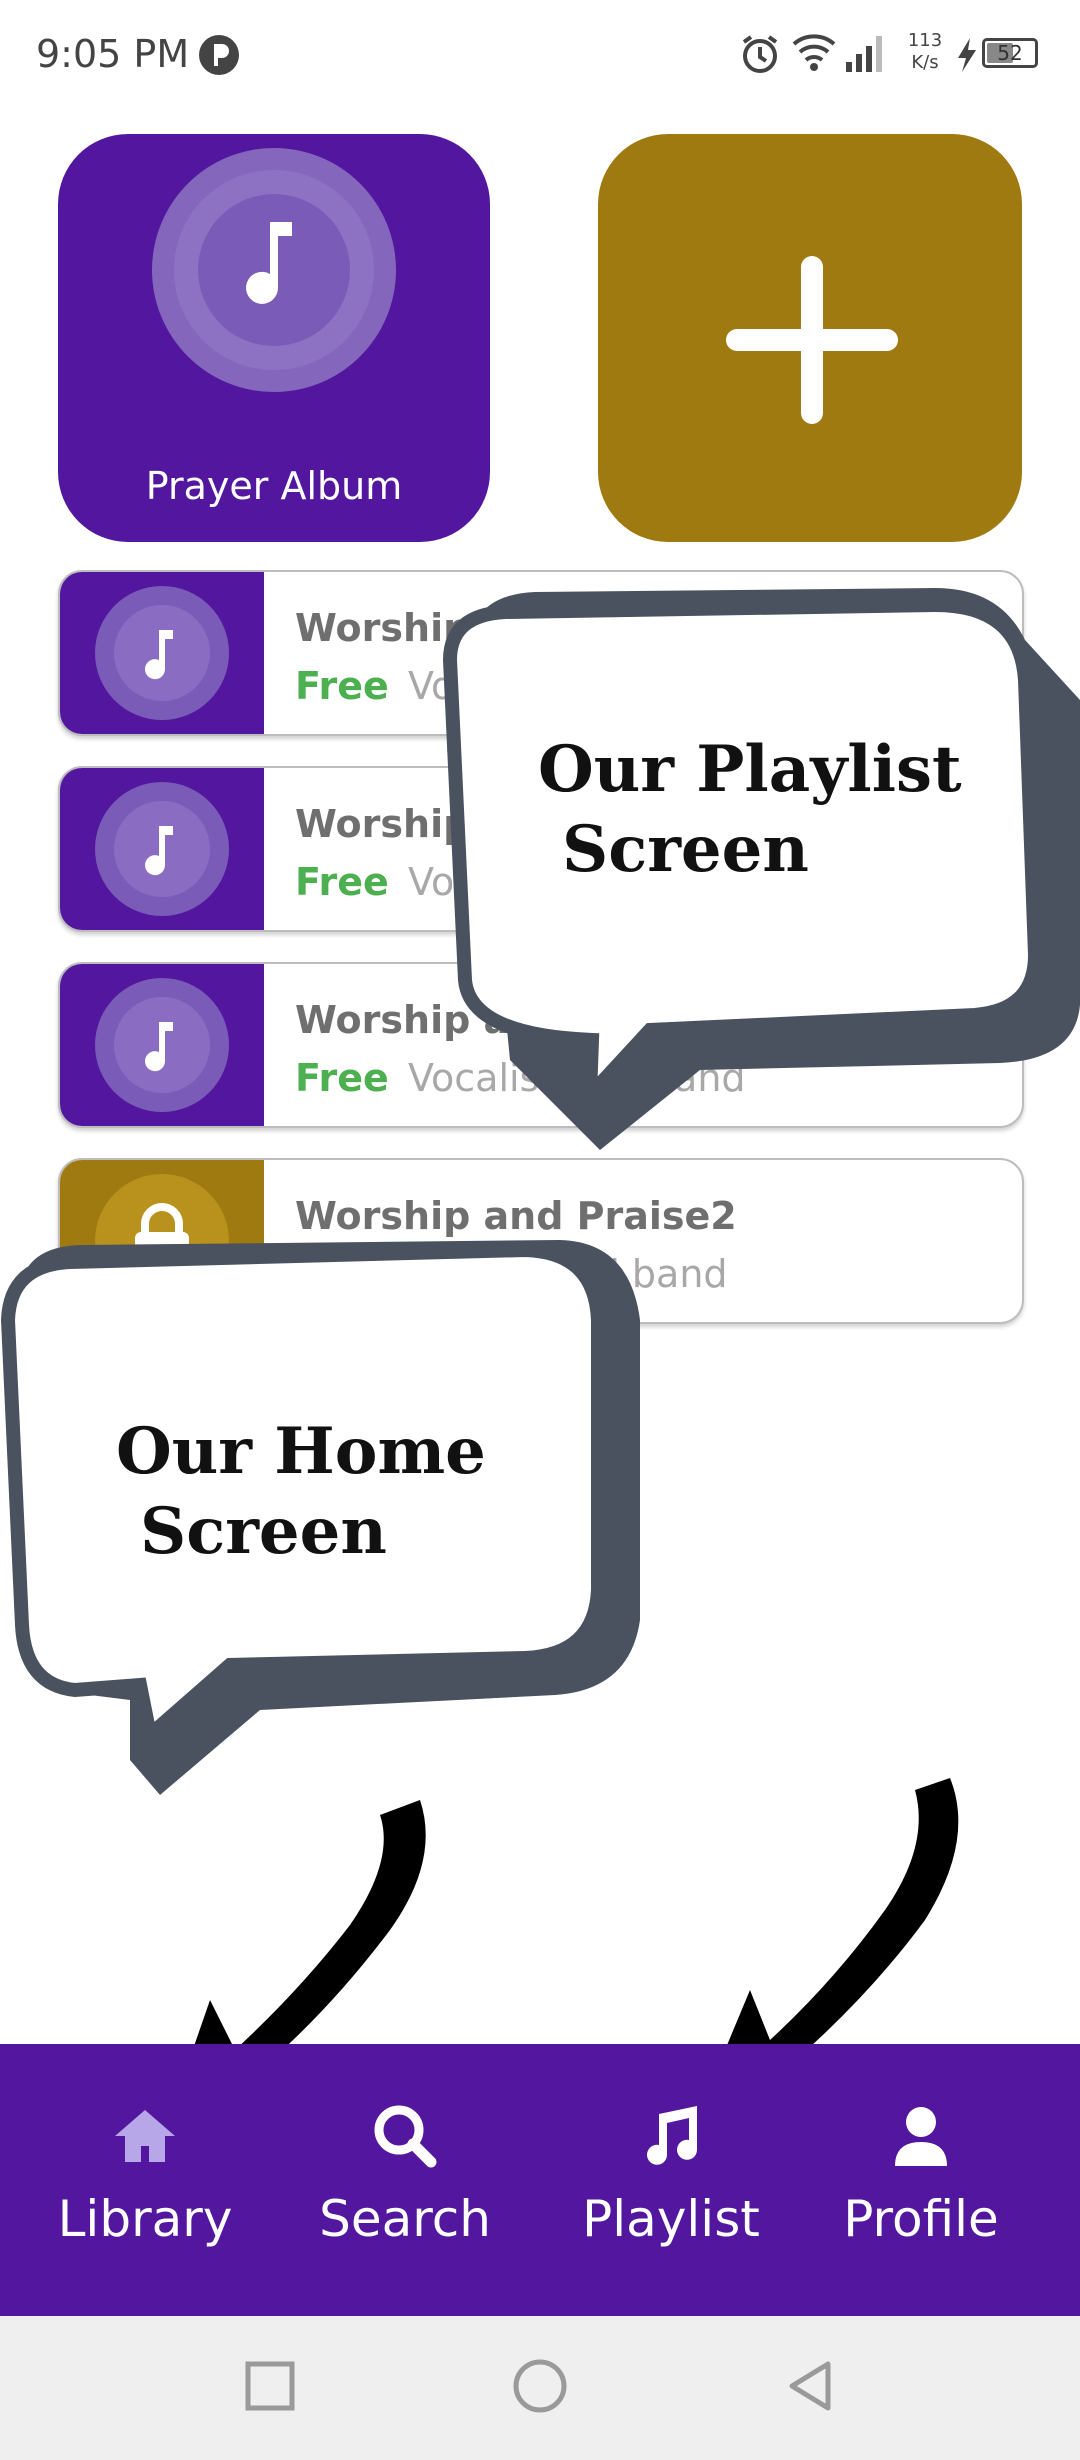 The height and width of the screenshot is (2460, 1080). What do you see at coordinates (113, 54) in the screenshot?
I see `status-time: 9:05 PM` at bounding box center [113, 54].